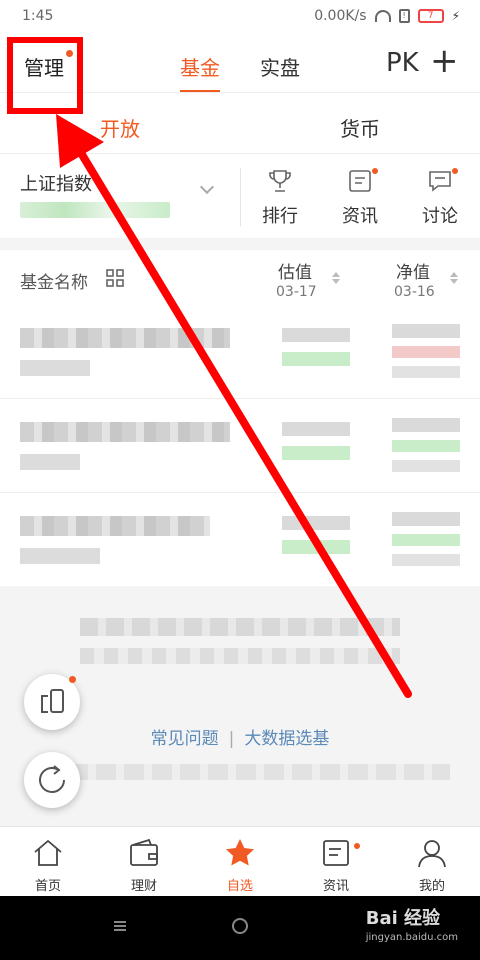 This screenshot has height=960, width=480. Describe the element at coordinates (240, 17) in the screenshot. I see `status-bar: 1:45 0.00K/s ! 7 ⚡` at that location.